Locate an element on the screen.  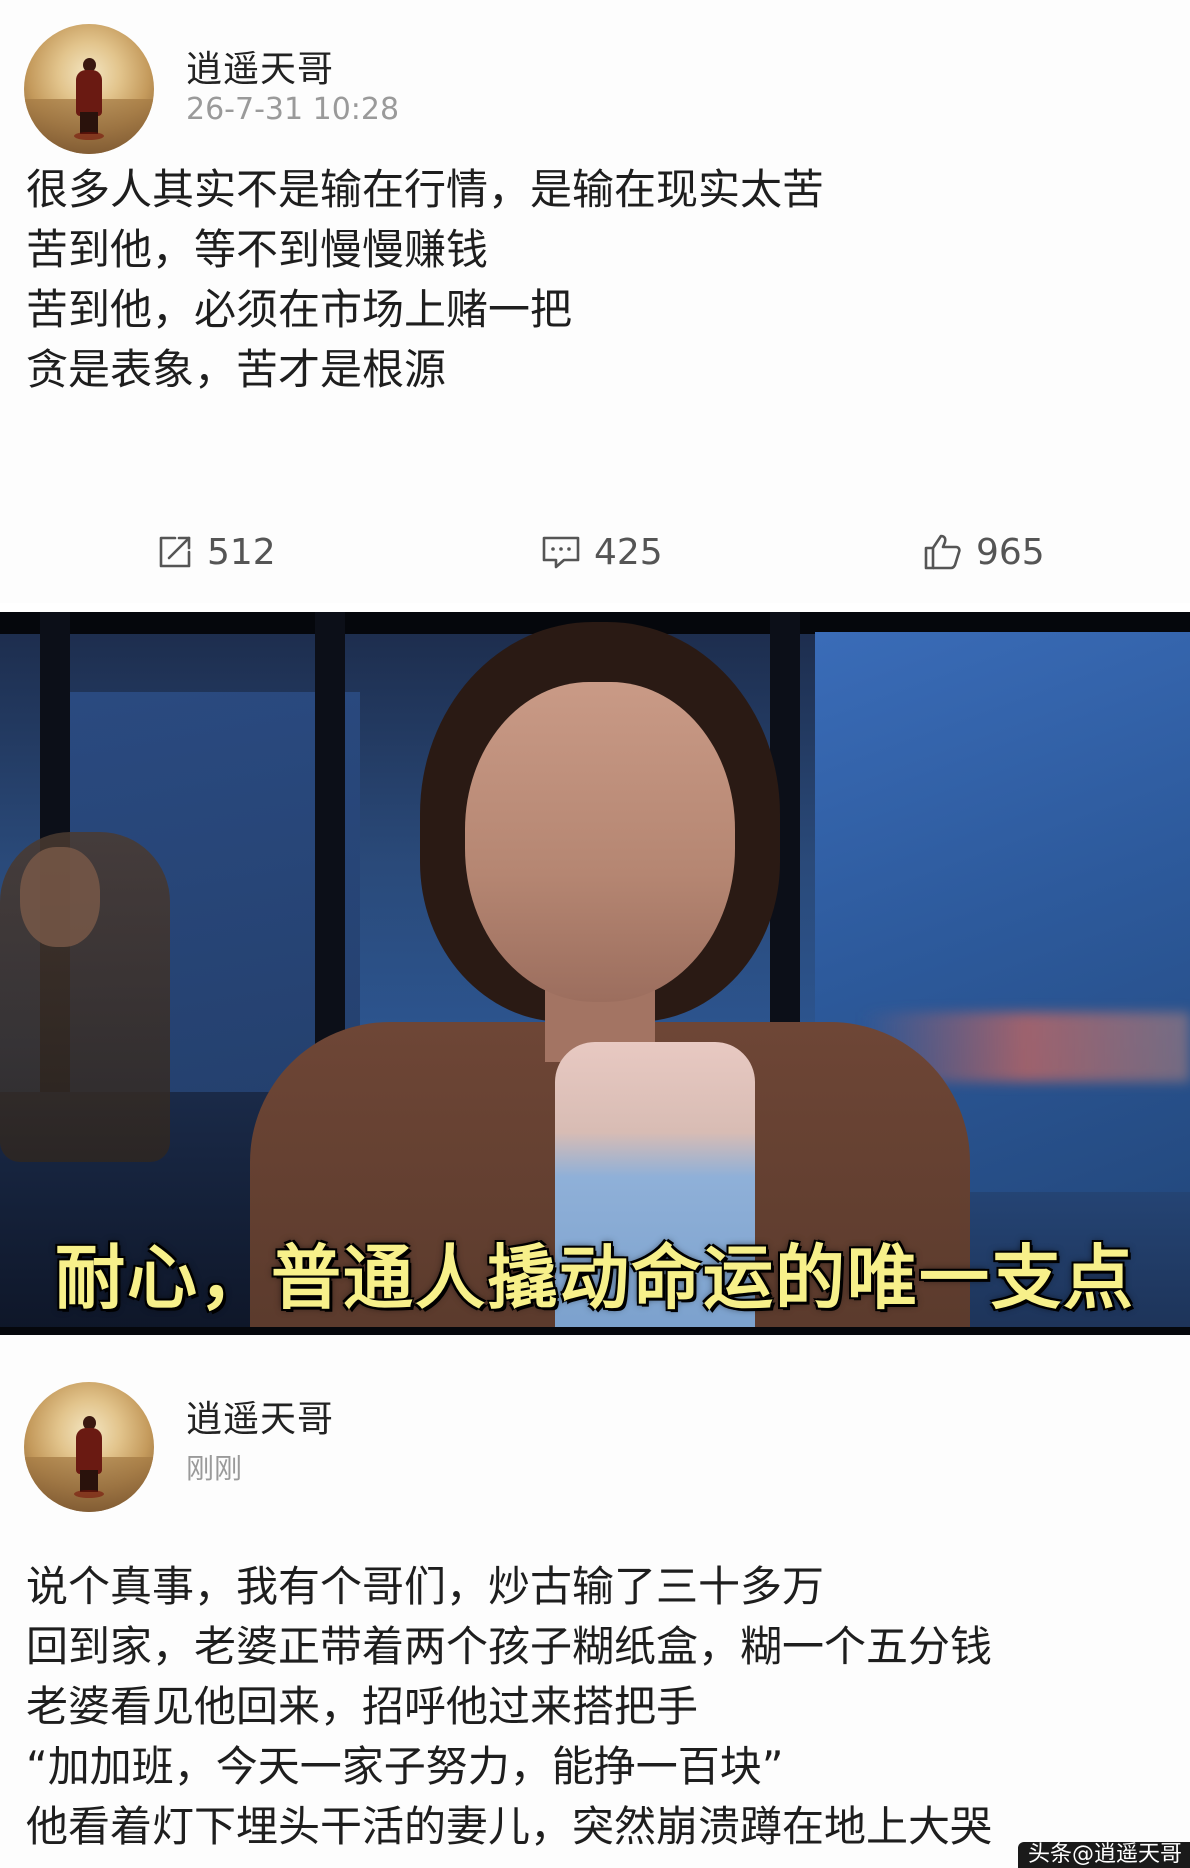
post-timestamp: 刚刚 is located at coordinates (214, 1468).